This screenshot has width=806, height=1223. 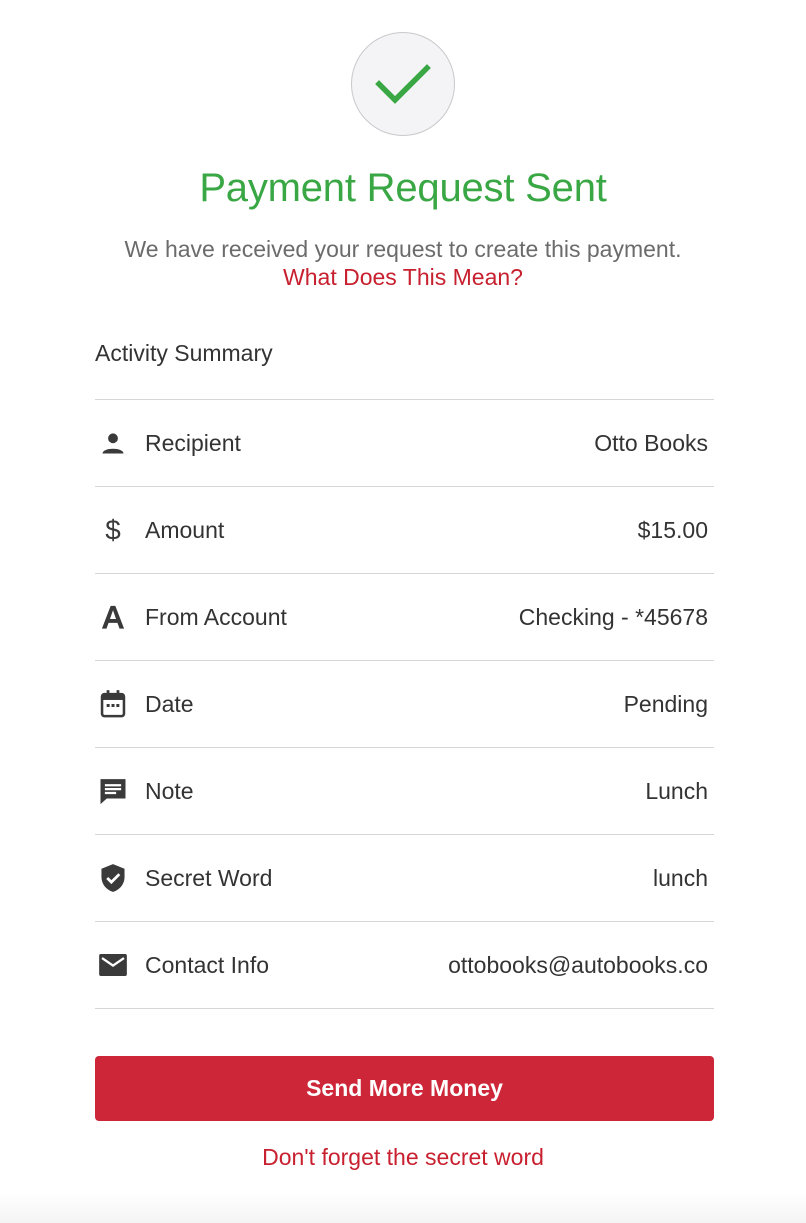 I want to click on mail-icon, so click(x=113, y=965).